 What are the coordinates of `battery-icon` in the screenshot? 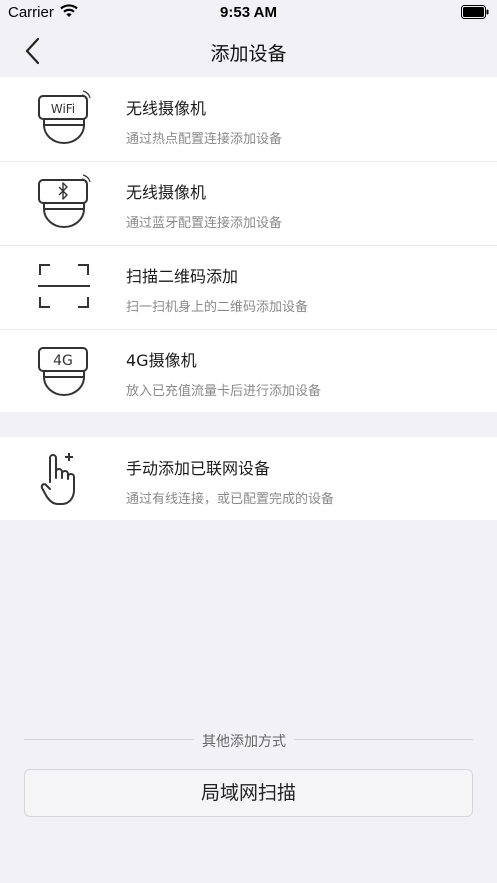 It's located at (475, 12).